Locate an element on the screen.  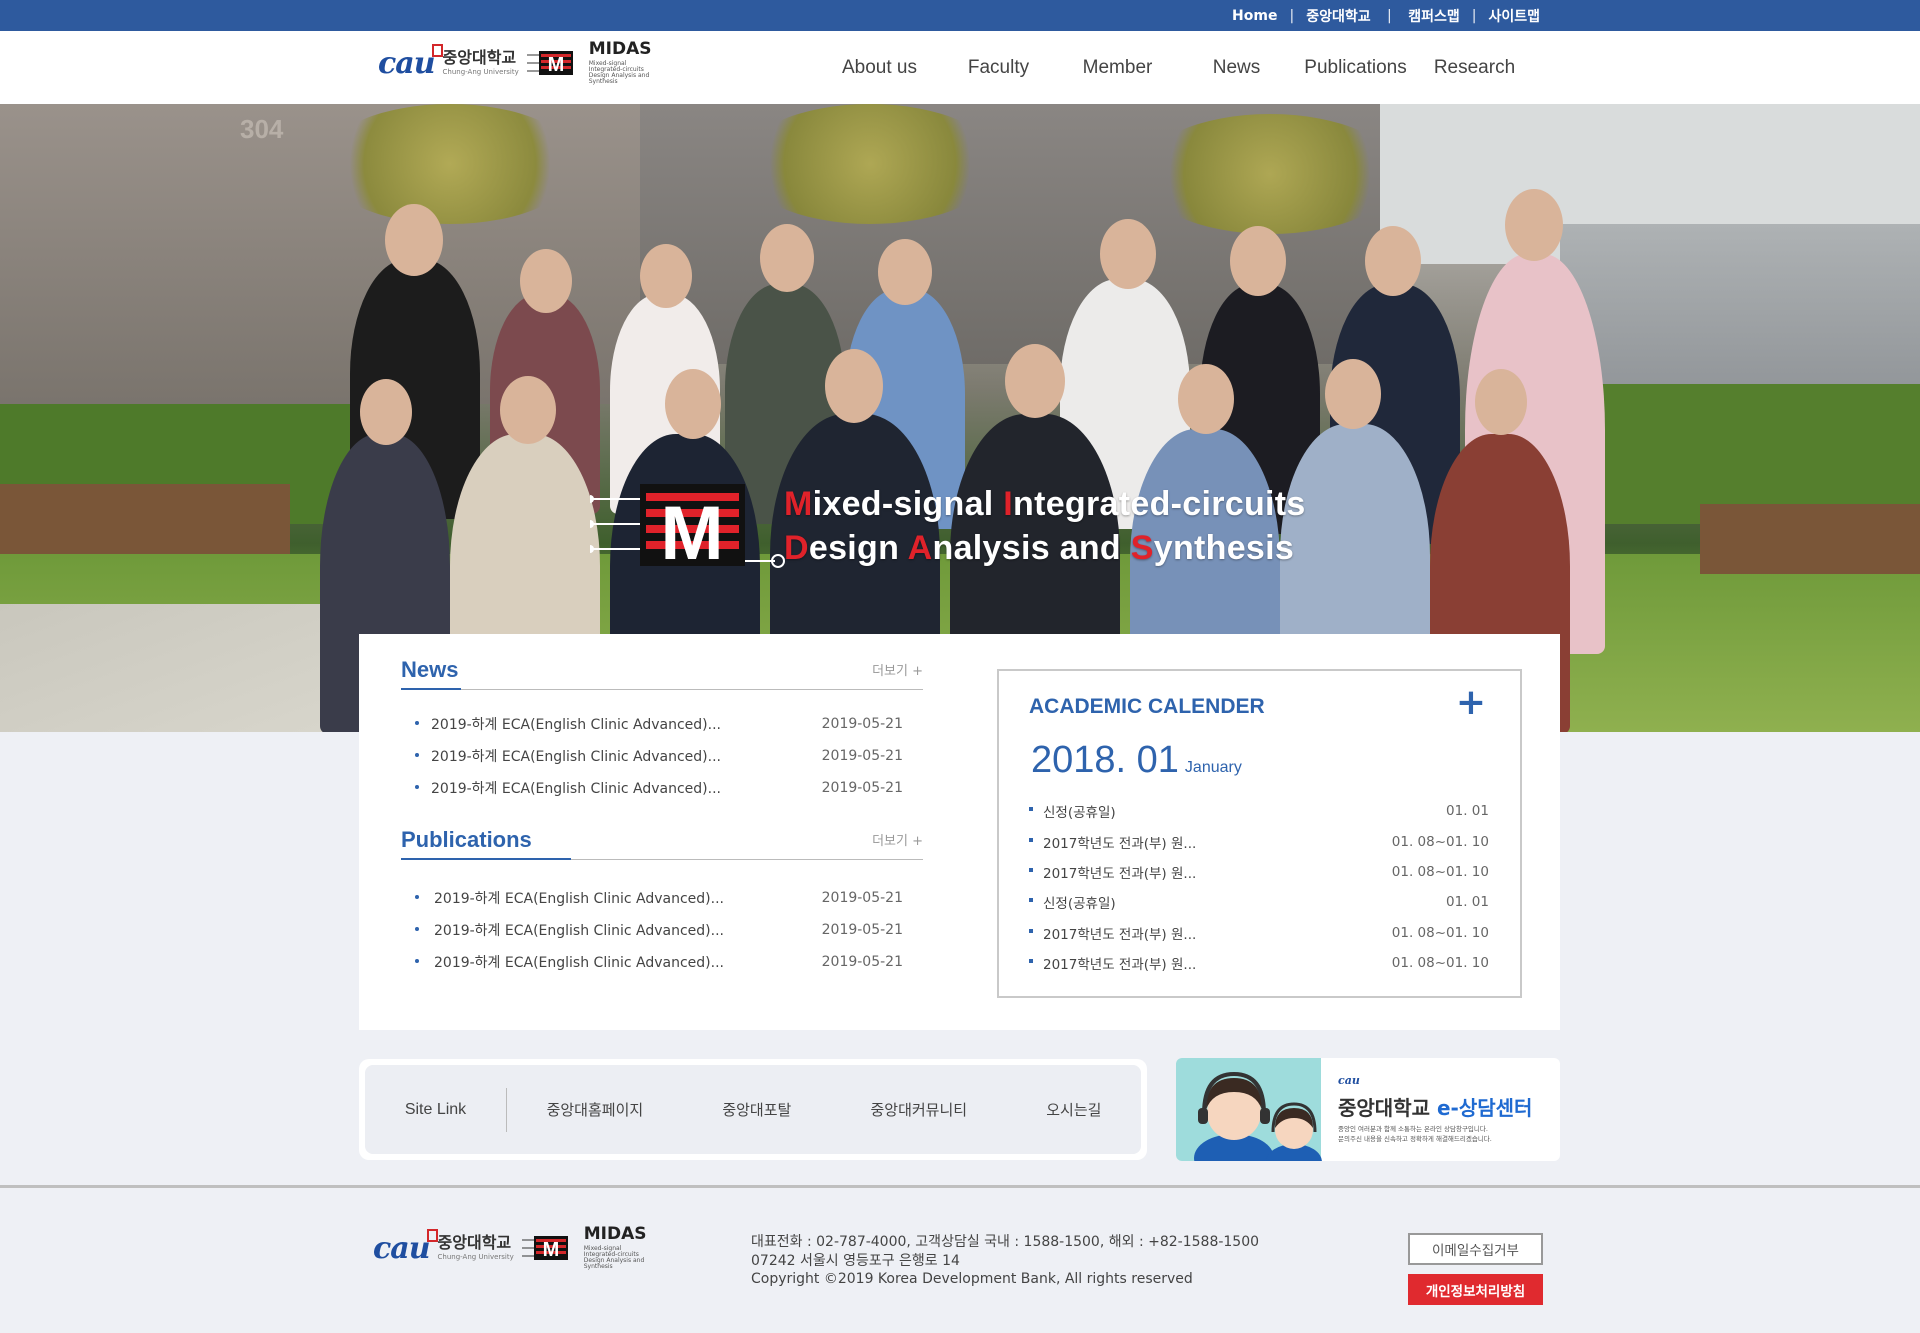
publication-item-date: 2019-05-21 is located at coordinates (862, 930).